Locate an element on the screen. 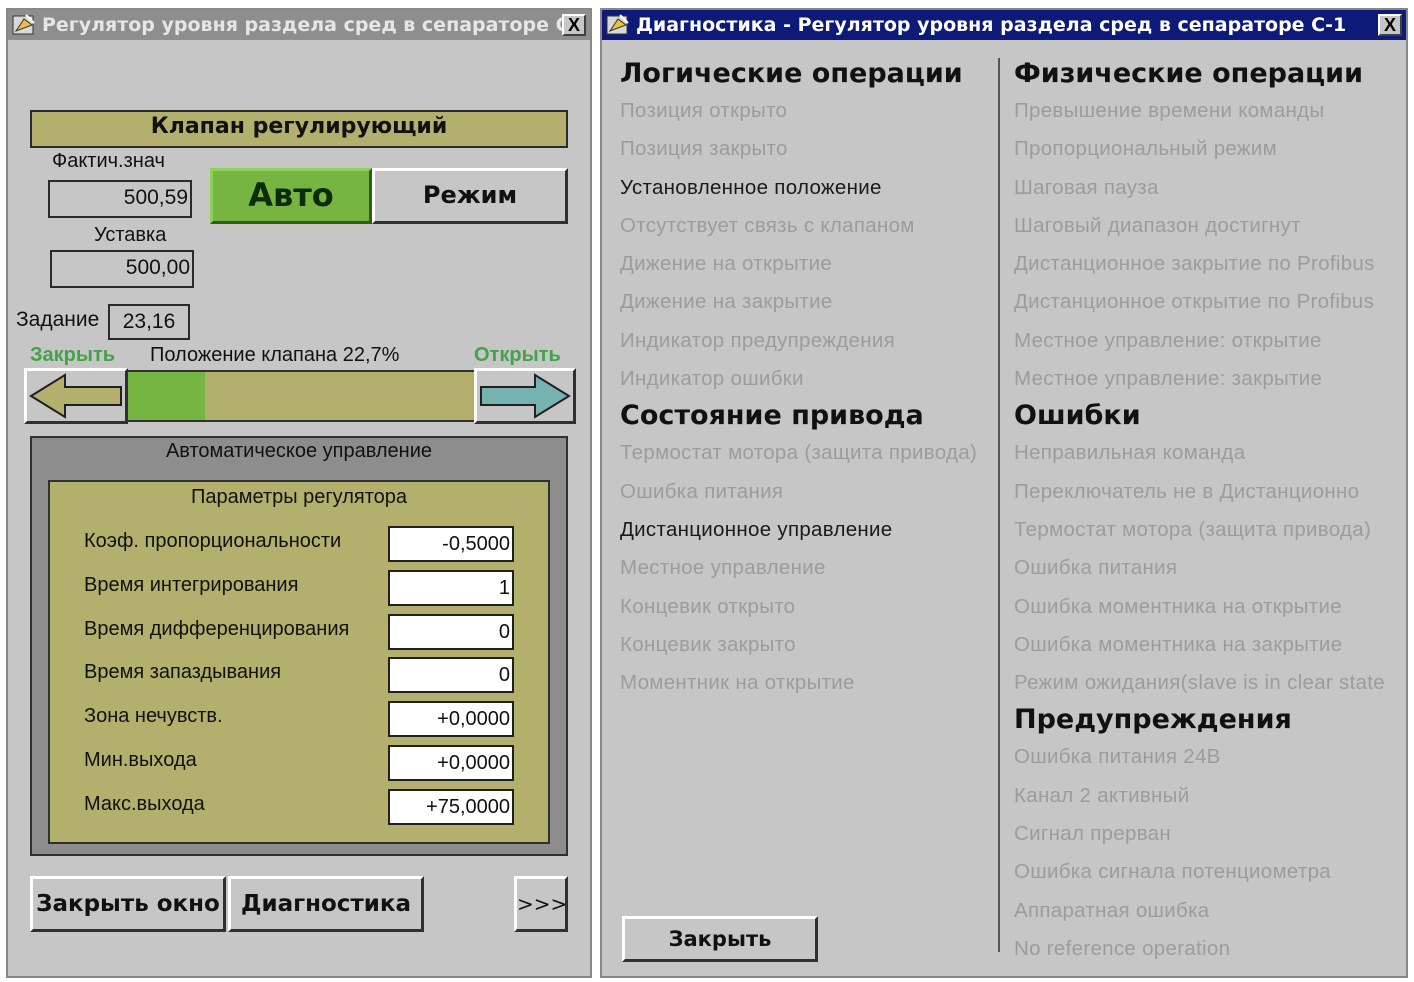 The height and width of the screenshot is (982, 1414). regulator-params-title: Параметры регулятора is located at coordinates (299, 497).